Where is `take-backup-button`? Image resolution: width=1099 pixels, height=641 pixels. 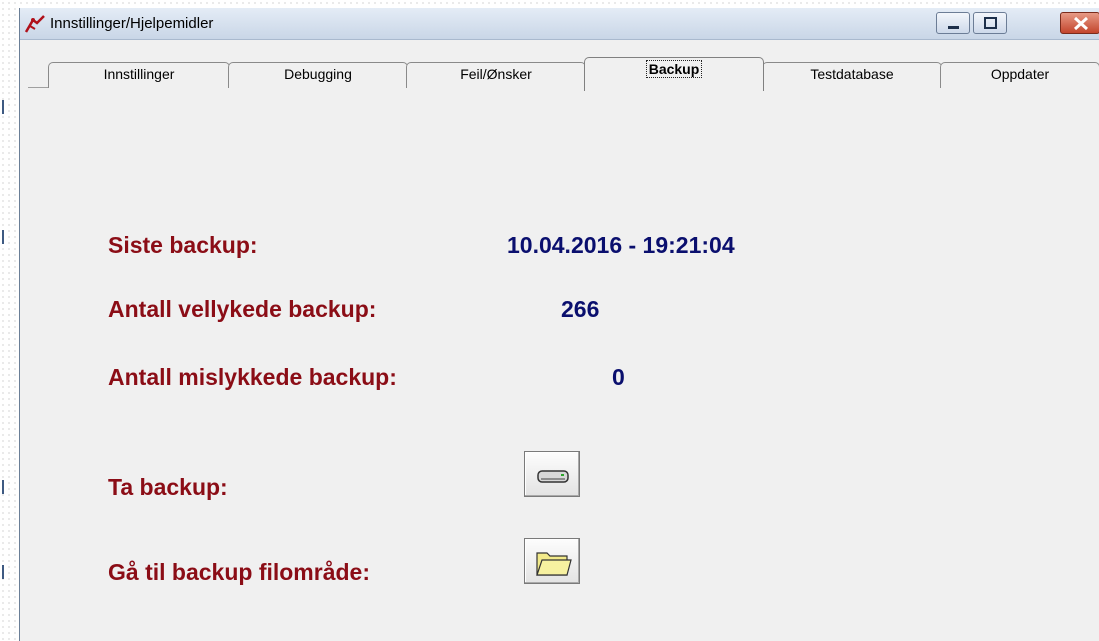 take-backup-button is located at coordinates (552, 474).